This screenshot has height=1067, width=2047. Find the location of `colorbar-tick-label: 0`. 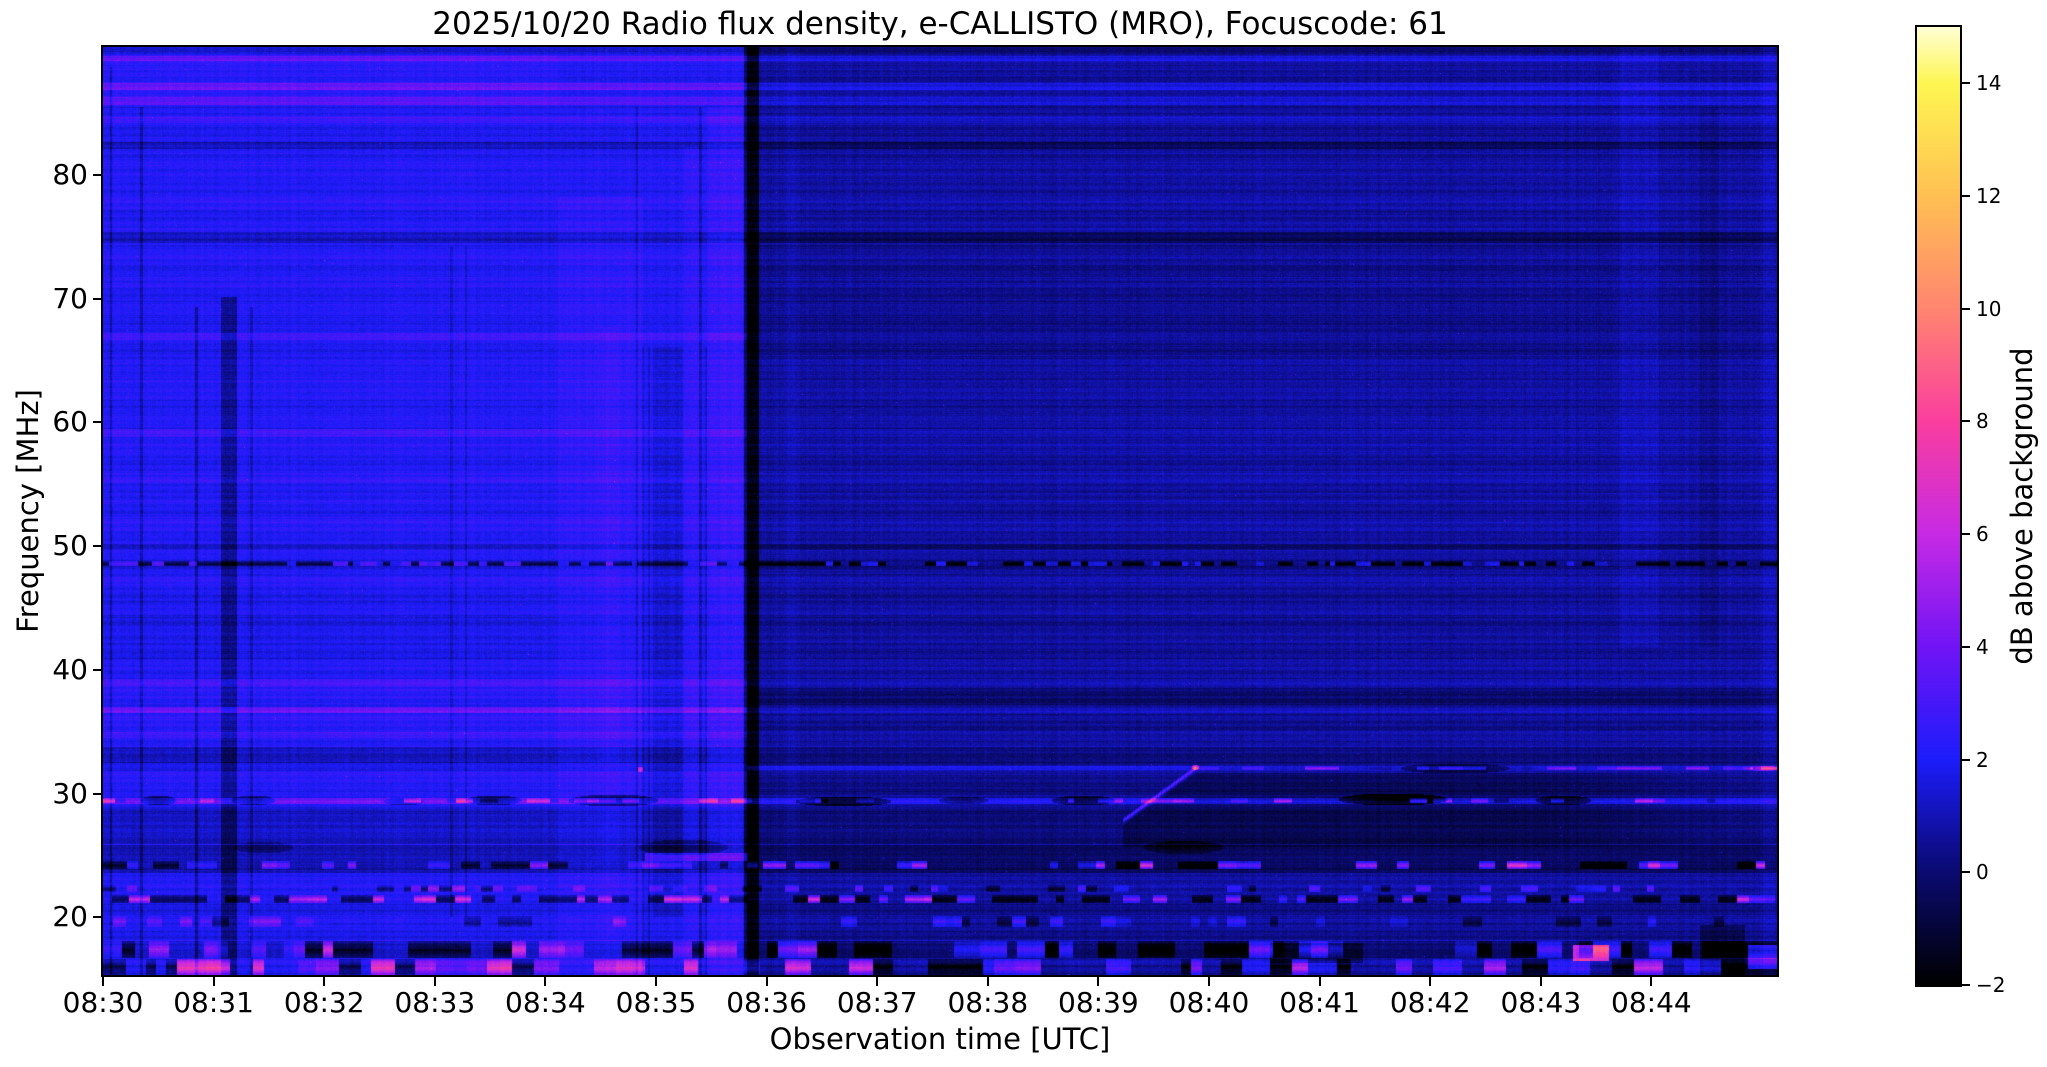

colorbar-tick-label: 0 is located at coordinates (1982, 872).